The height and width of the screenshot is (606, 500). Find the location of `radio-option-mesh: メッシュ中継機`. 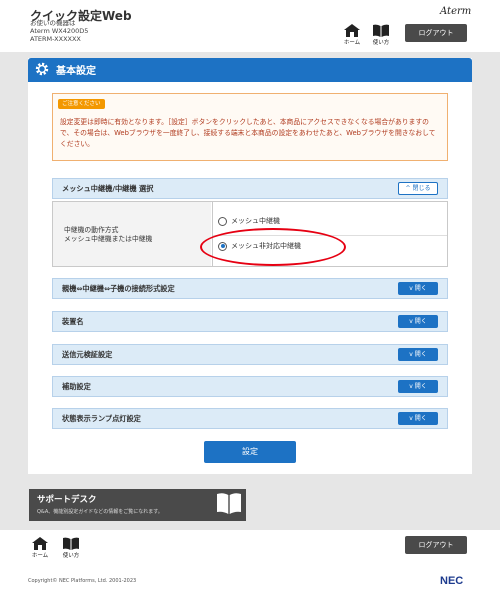

radio-option-mesh: メッシュ中継機 is located at coordinates (249, 221).